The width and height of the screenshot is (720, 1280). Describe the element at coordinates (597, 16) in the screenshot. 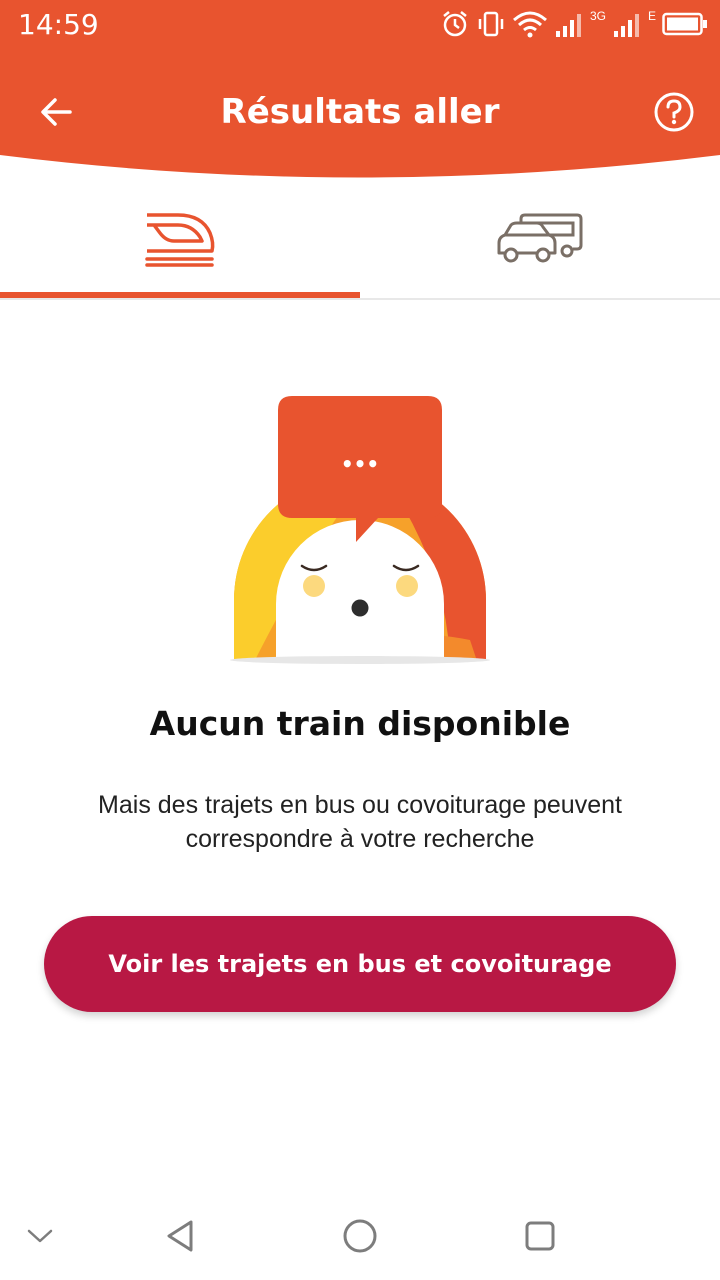

I see `network-type-label: 3G` at that location.